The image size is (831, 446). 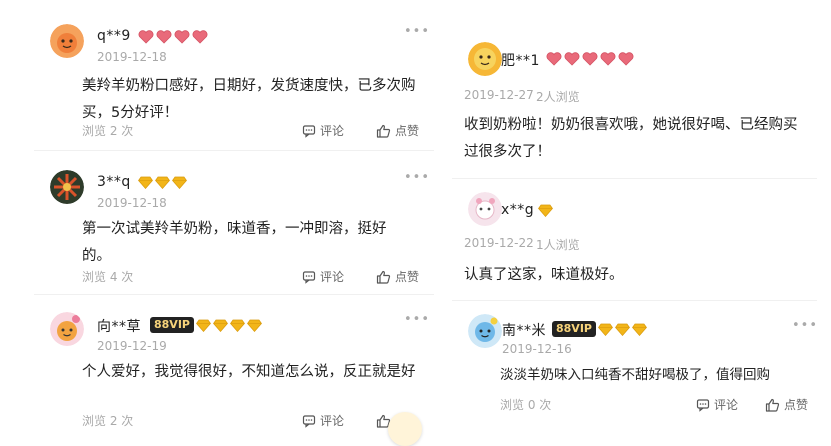 What do you see at coordinates (114, 36) in the screenshot?
I see `username: q**9` at bounding box center [114, 36].